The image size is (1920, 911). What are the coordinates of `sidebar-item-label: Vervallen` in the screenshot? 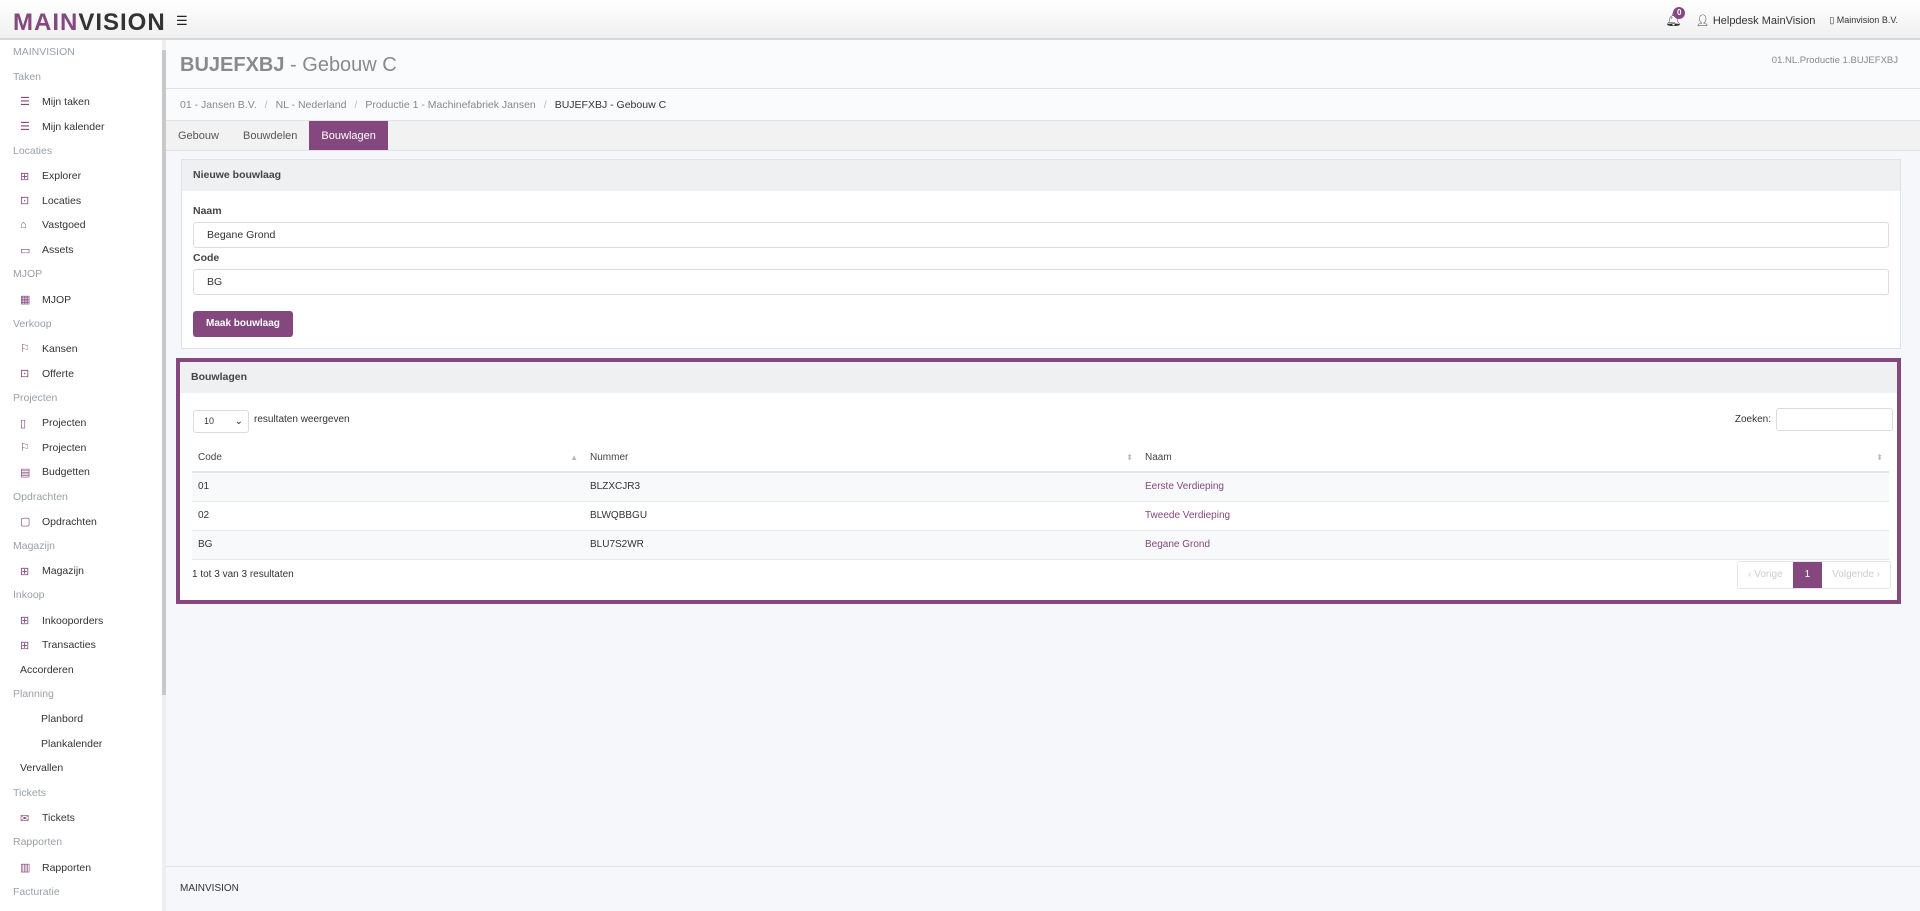 It's located at (42, 768).